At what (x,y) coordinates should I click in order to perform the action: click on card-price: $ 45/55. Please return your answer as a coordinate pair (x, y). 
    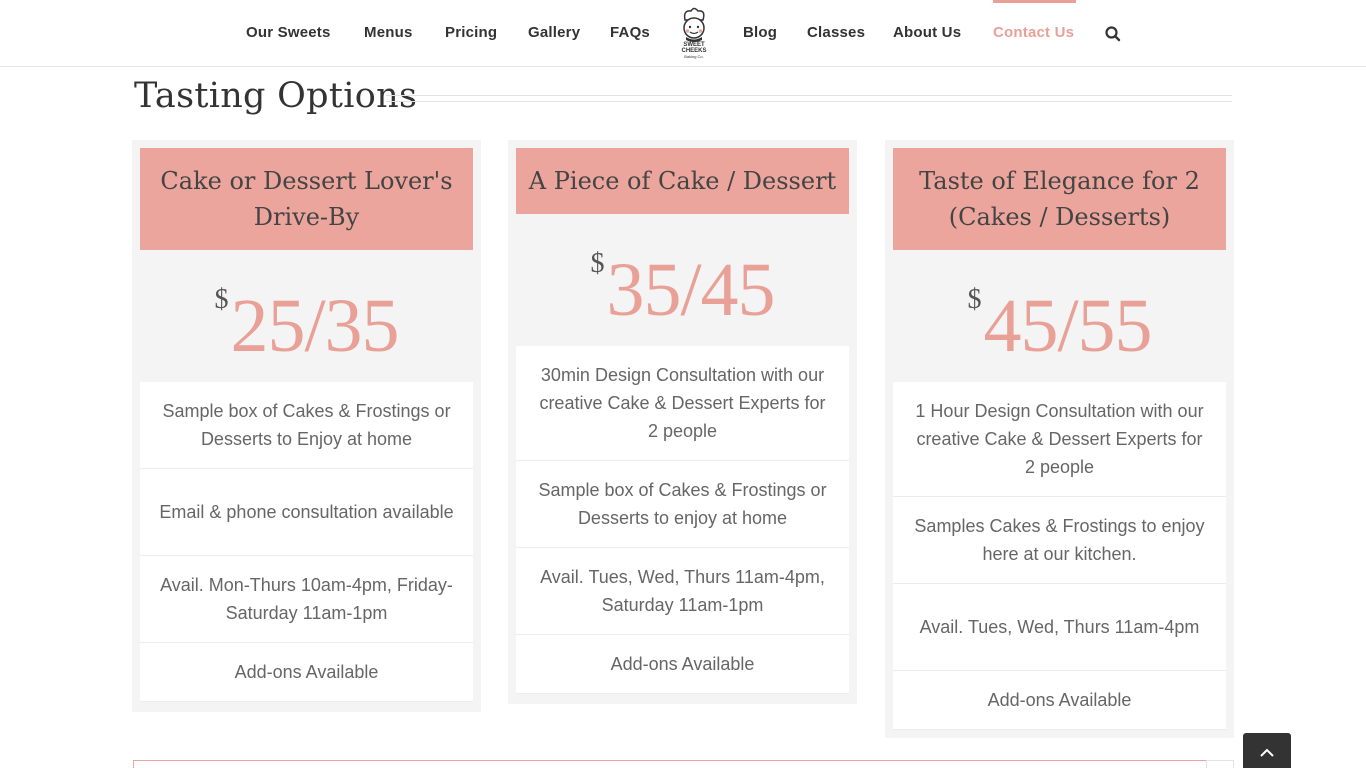
    Looking at the image, I should click on (1059, 326).